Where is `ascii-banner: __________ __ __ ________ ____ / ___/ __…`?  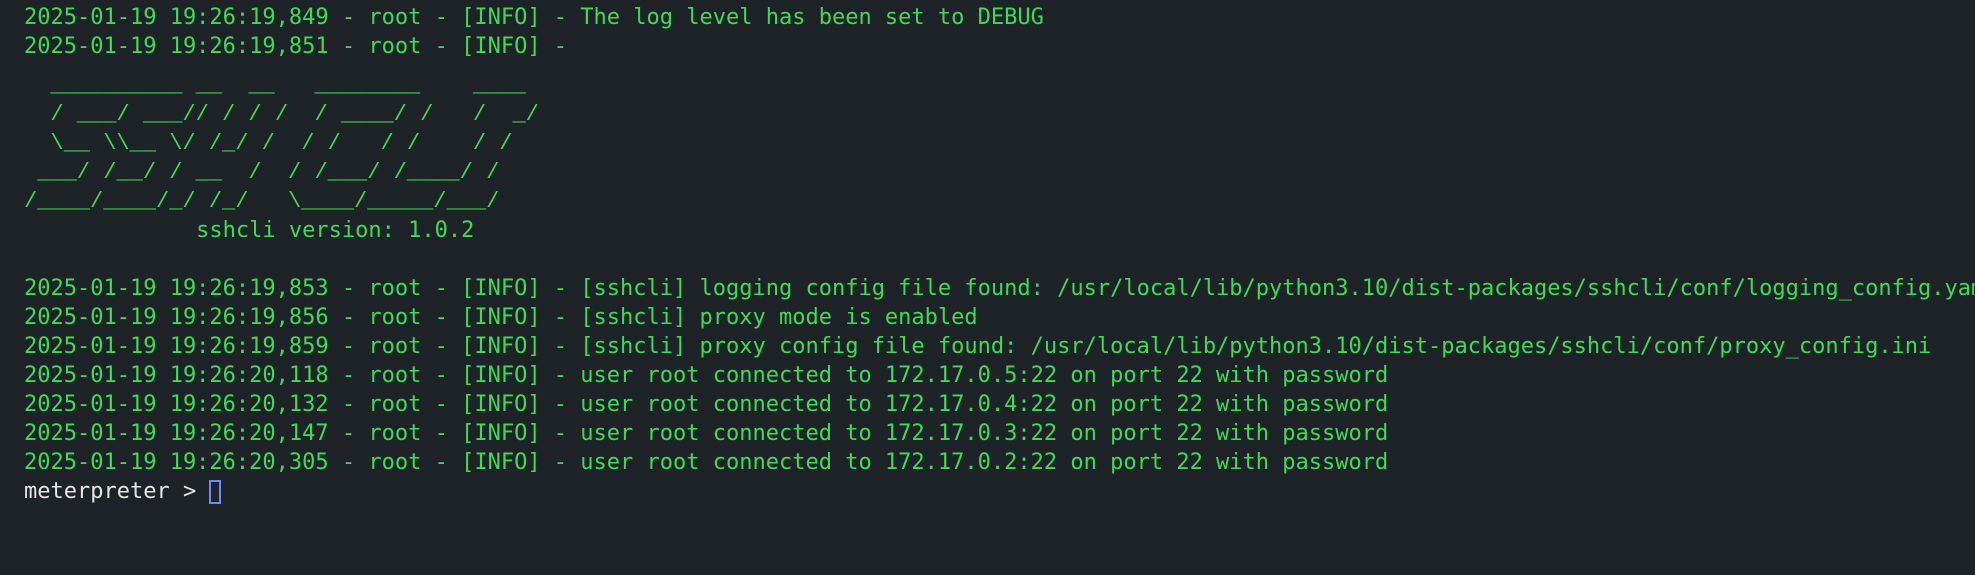 ascii-banner: __________ __ __ ________ ____ / ___/ __… is located at coordinates (281, 143).